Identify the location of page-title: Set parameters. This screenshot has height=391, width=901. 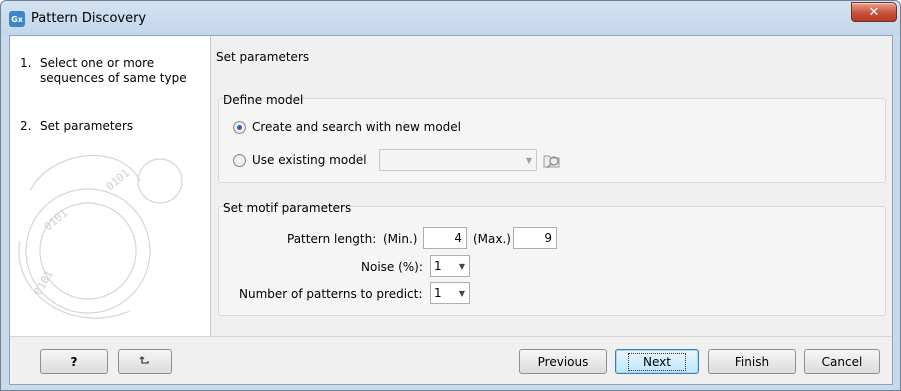
(263, 57).